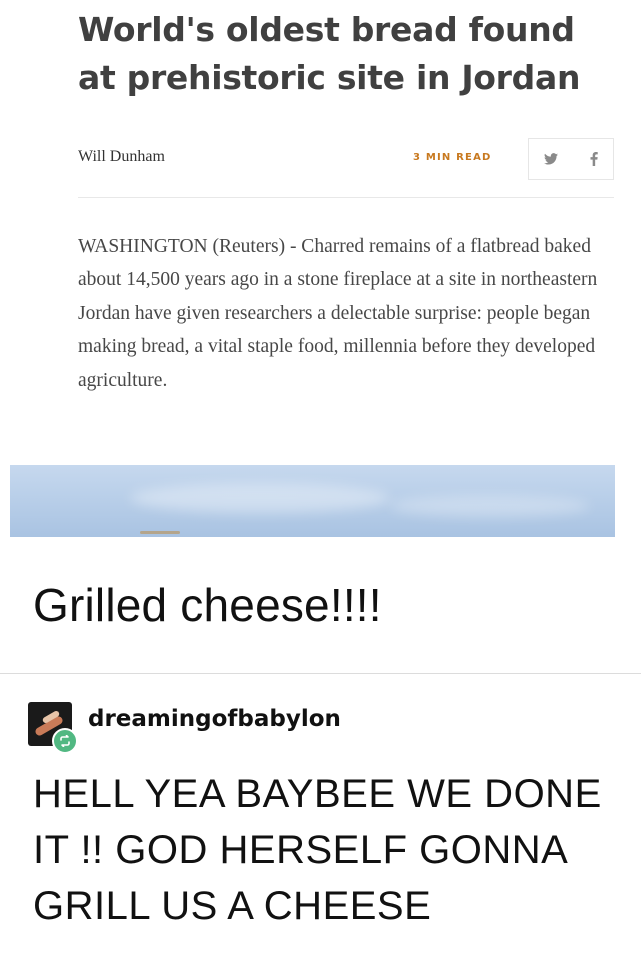 The width and height of the screenshot is (641, 960). What do you see at coordinates (207, 605) in the screenshot?
I see `reblog-comment-1: Grilled cheese!!!!` at bounding box center [207, 605].